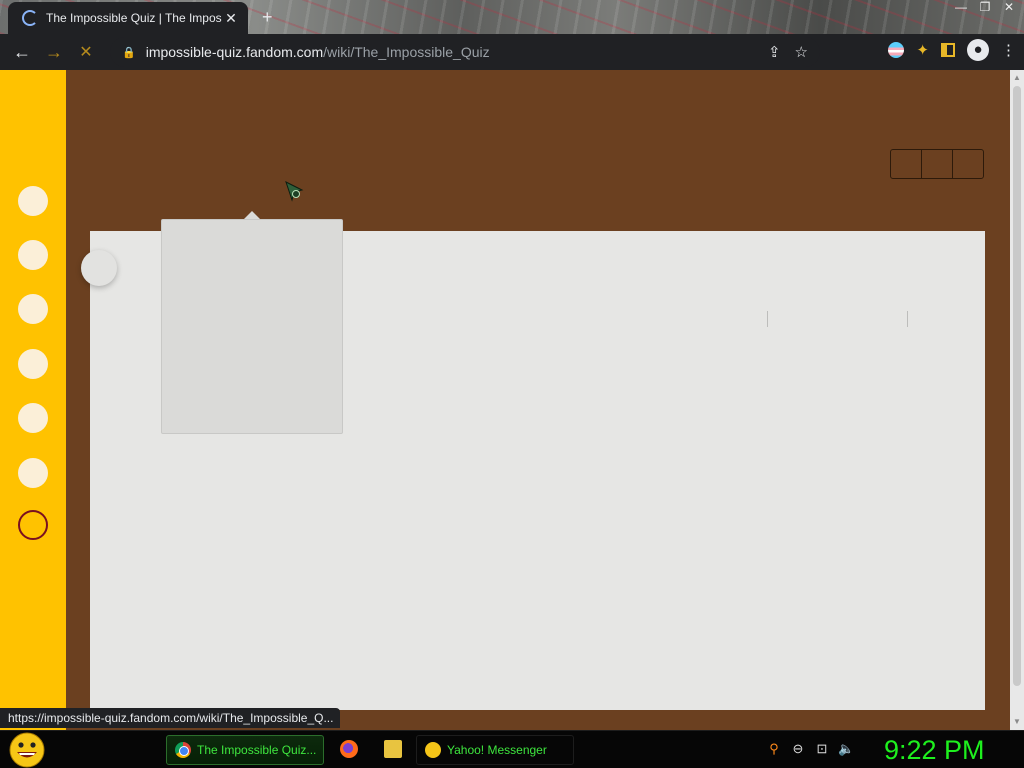 This screenshot has height=768, width=1024. What do you see at coordinates (267, 17) in the screenshot?
I see `new-tab-button: +` at bounding box center [267, 17].